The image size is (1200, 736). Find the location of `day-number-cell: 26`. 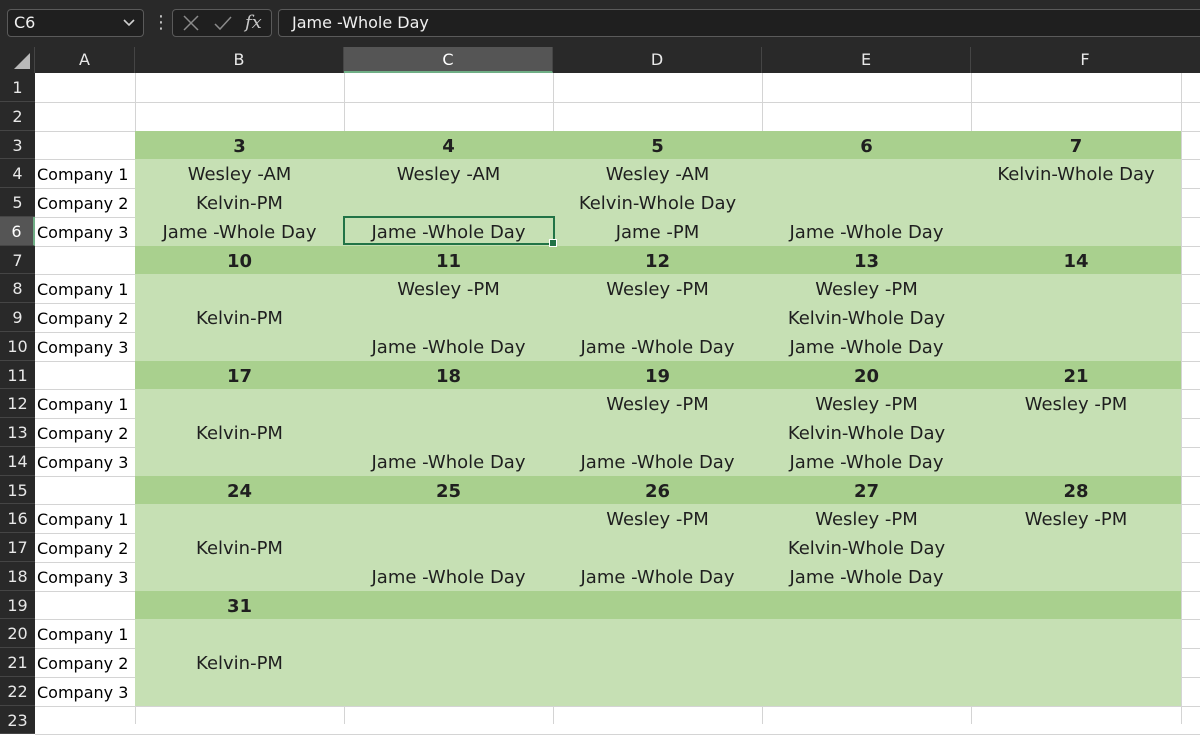

day-number-cell: 26 is located at coordinates (657, 490).